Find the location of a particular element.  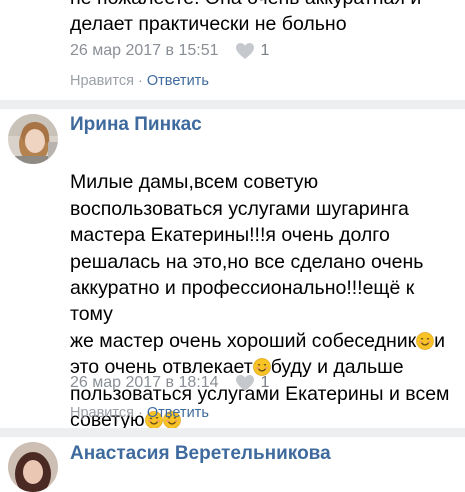

comment-date: 26 мар 2017 в 15:51 is located at coordinates (144, 51).